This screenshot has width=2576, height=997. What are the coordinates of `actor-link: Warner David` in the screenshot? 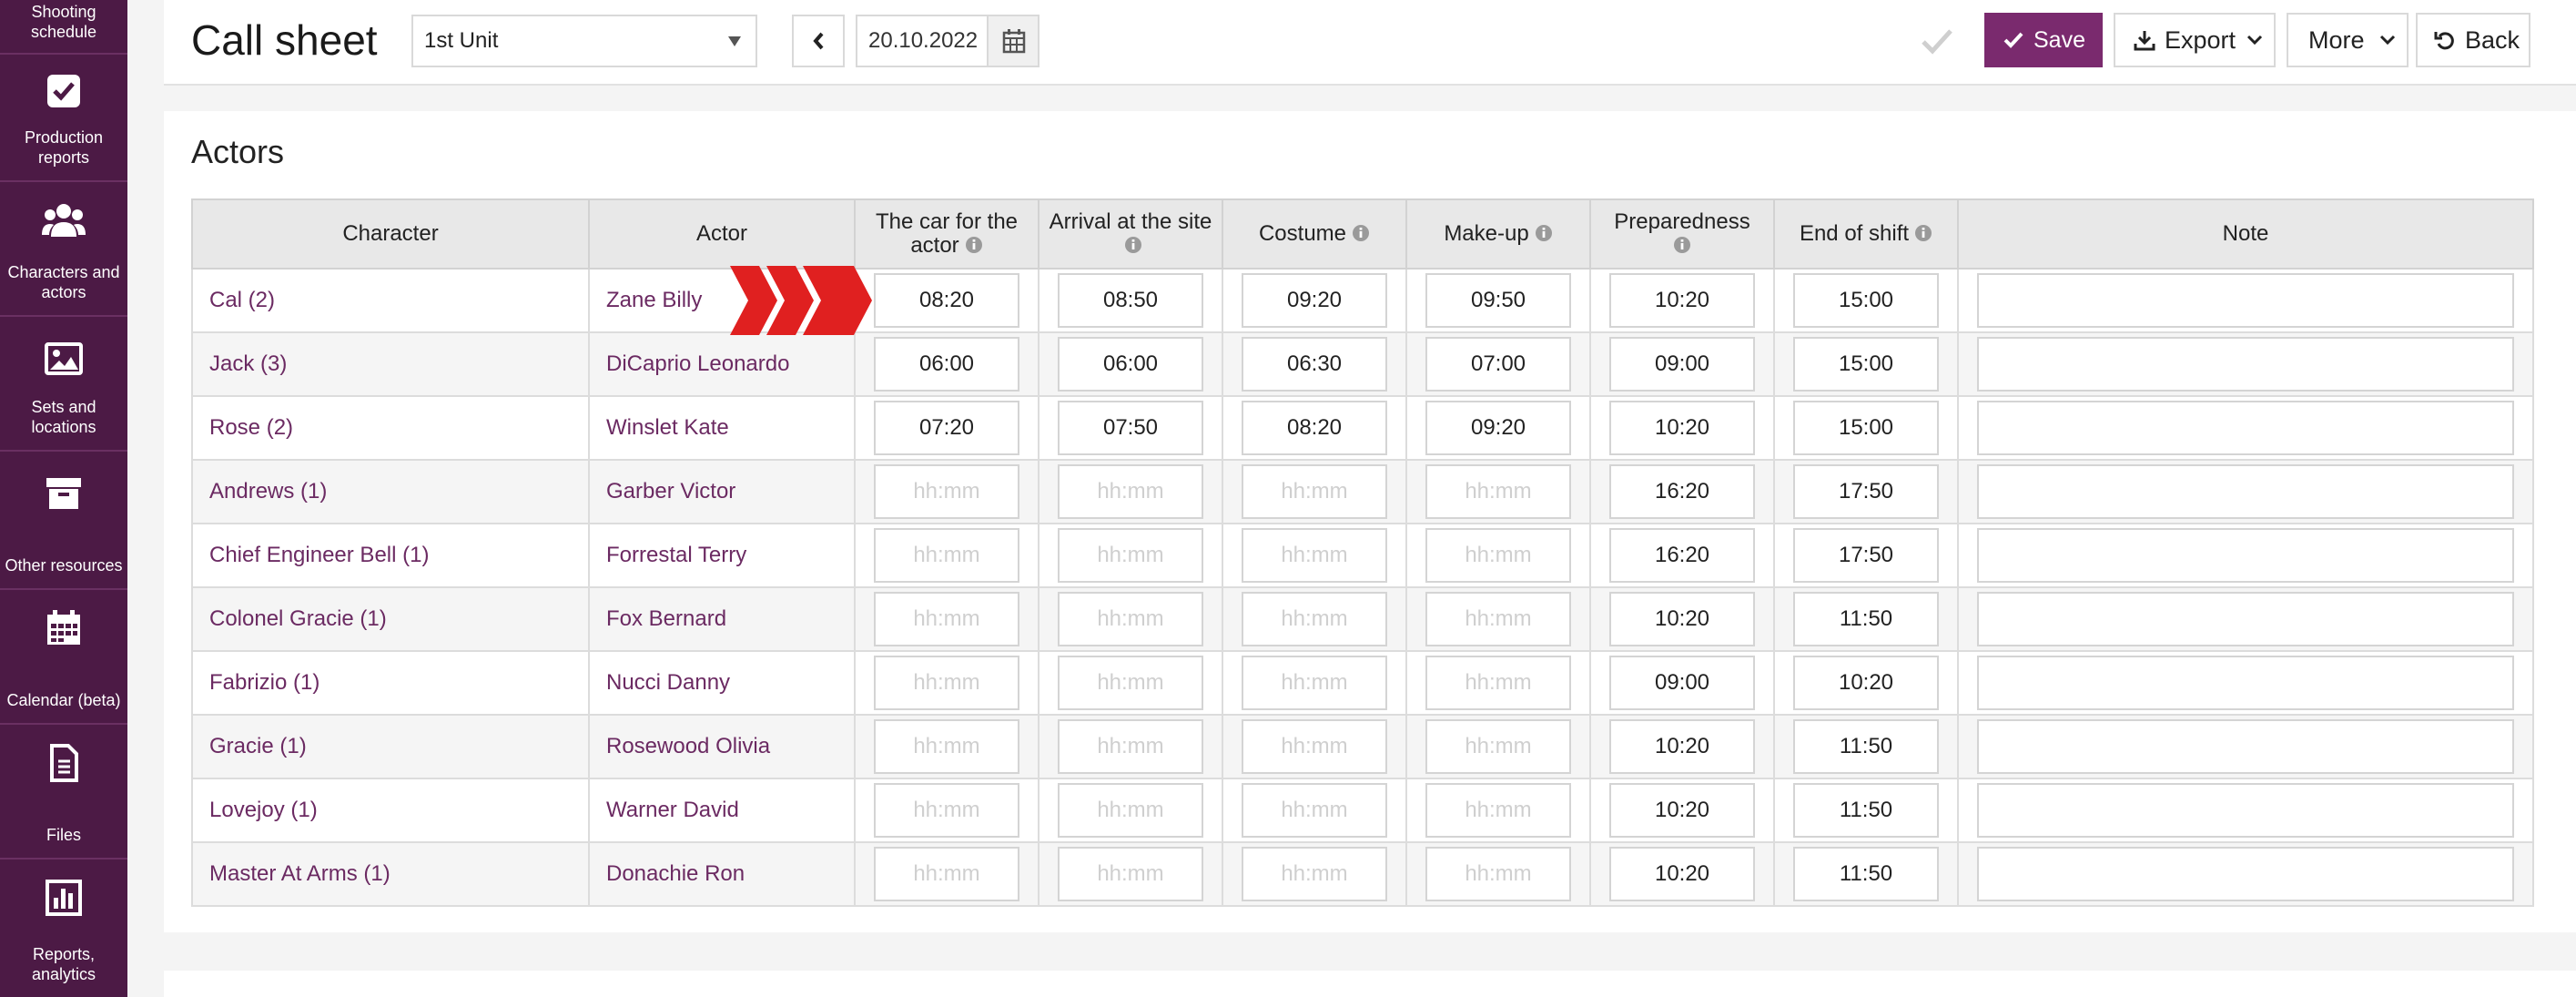 It's located at (722, 810).